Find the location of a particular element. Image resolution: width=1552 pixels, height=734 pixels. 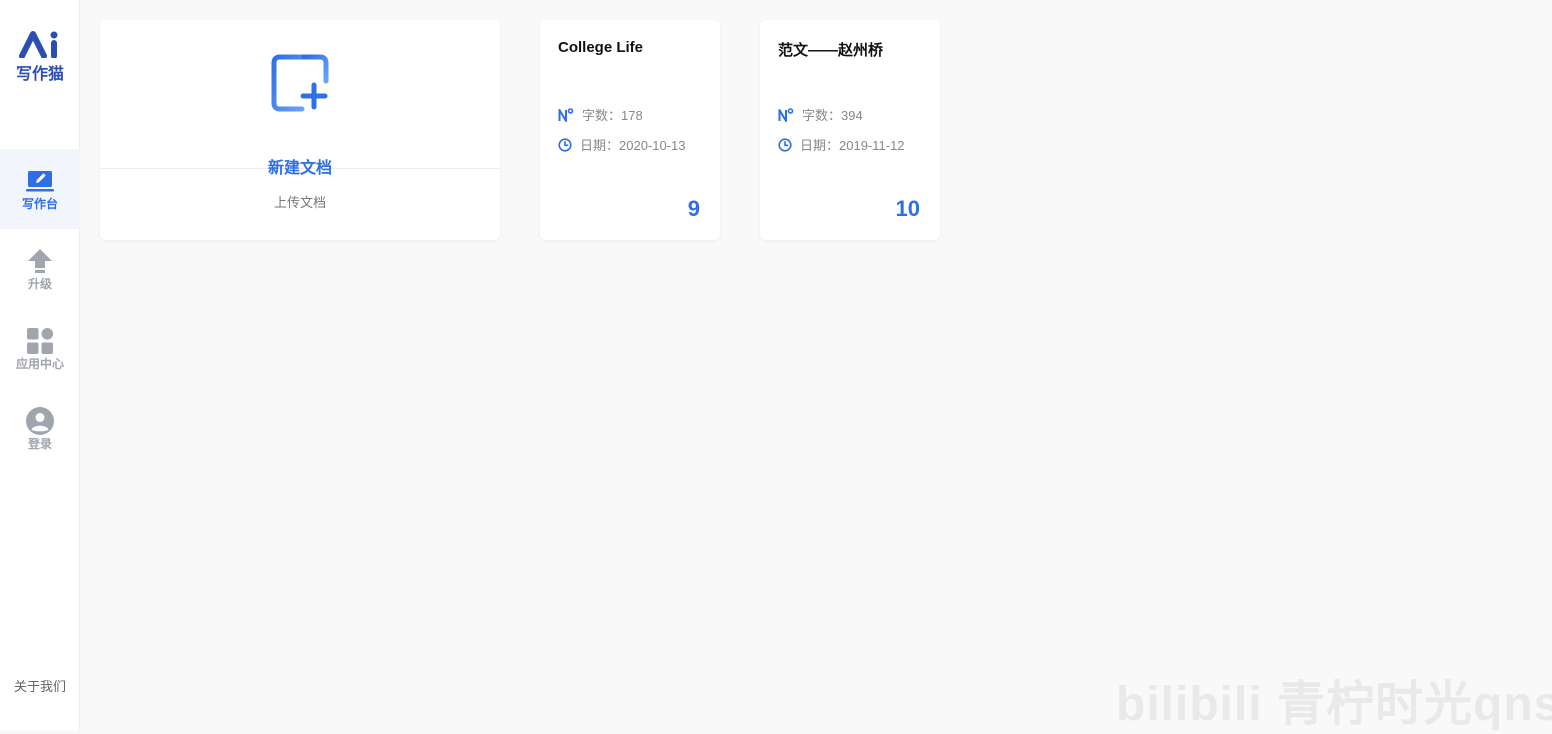

document-card: 范文——赵州桥 字数：394 日期：2019-11-12 10 is located at coordinates (850, 130).